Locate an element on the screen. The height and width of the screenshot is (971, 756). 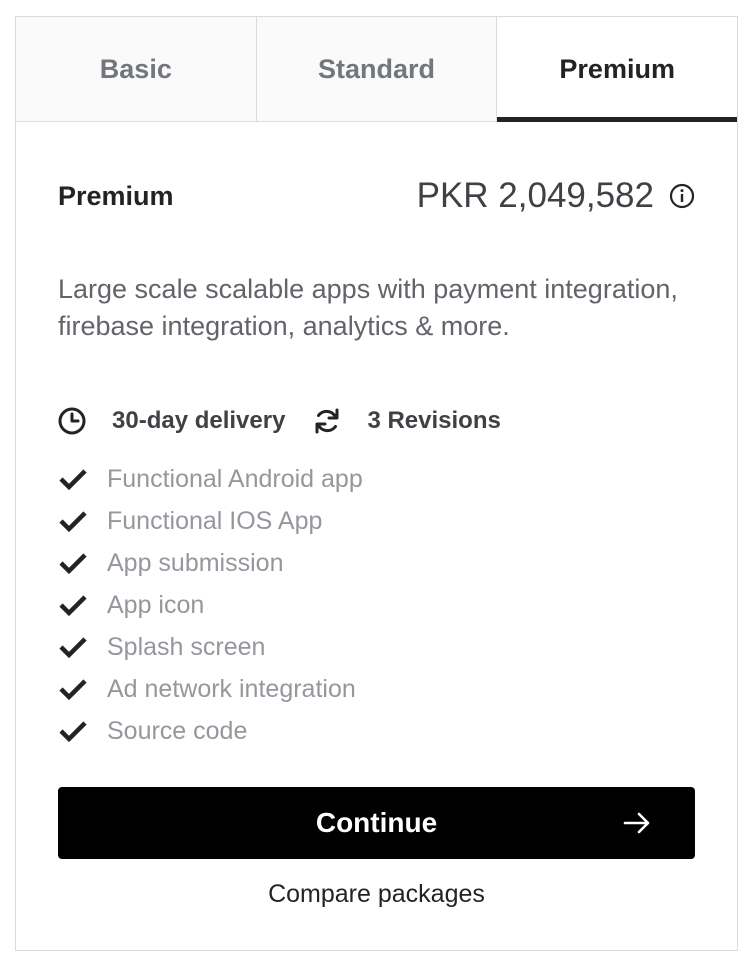
refresh-icon is located at coordinates (333, 421).